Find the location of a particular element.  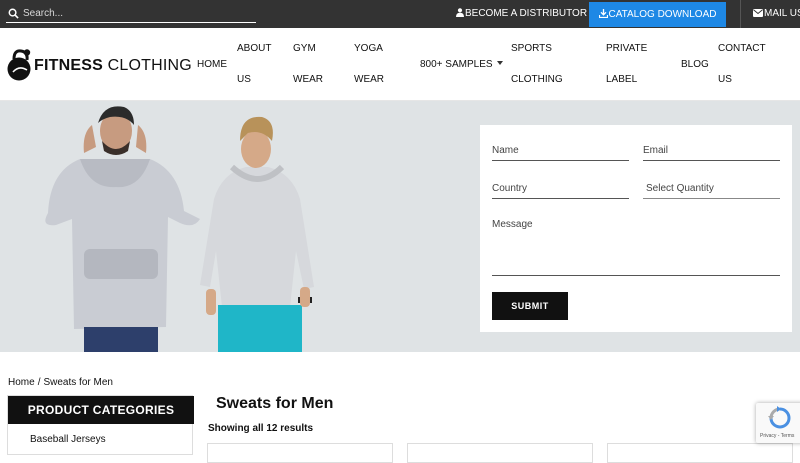

recaptcha-icon is located at coordinates (779, 417).